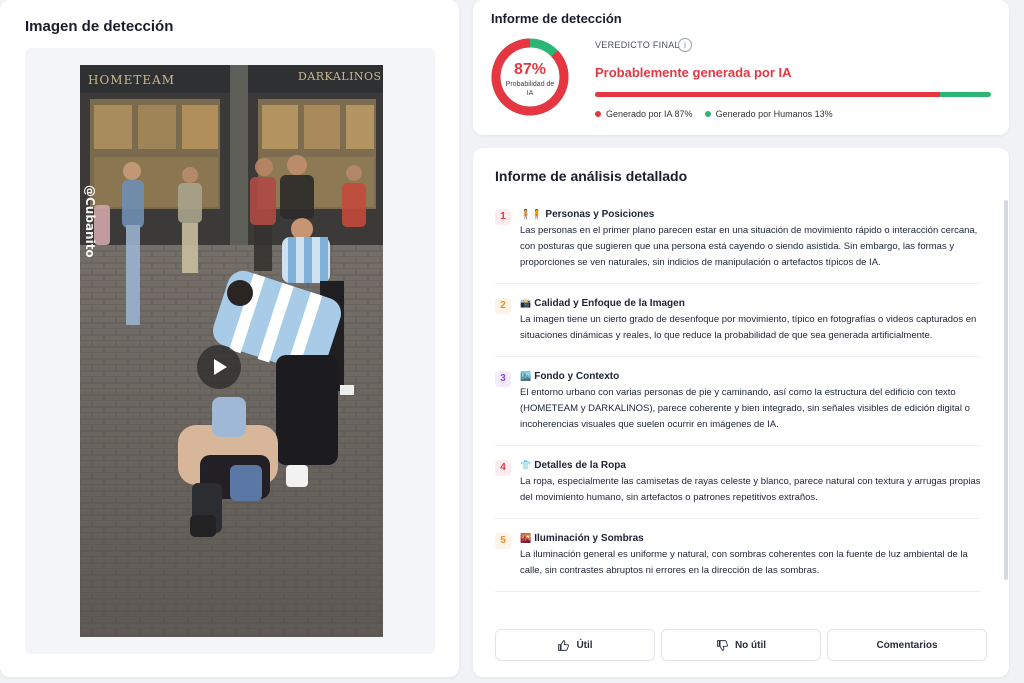 Image resolution: width=1024 pixels, height=683 pixels. I want to click on item-emoji-icon: 👕, so click(526, 465).